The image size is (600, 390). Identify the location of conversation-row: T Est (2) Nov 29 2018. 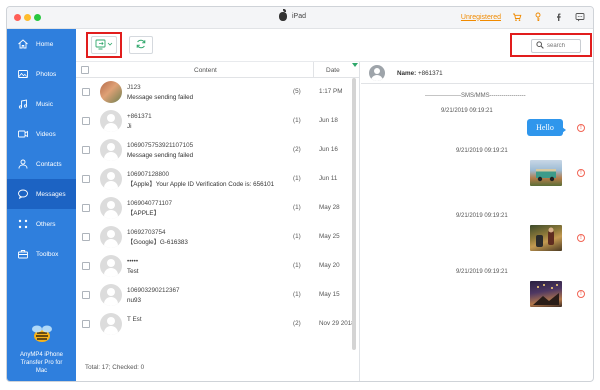
(217, 324).